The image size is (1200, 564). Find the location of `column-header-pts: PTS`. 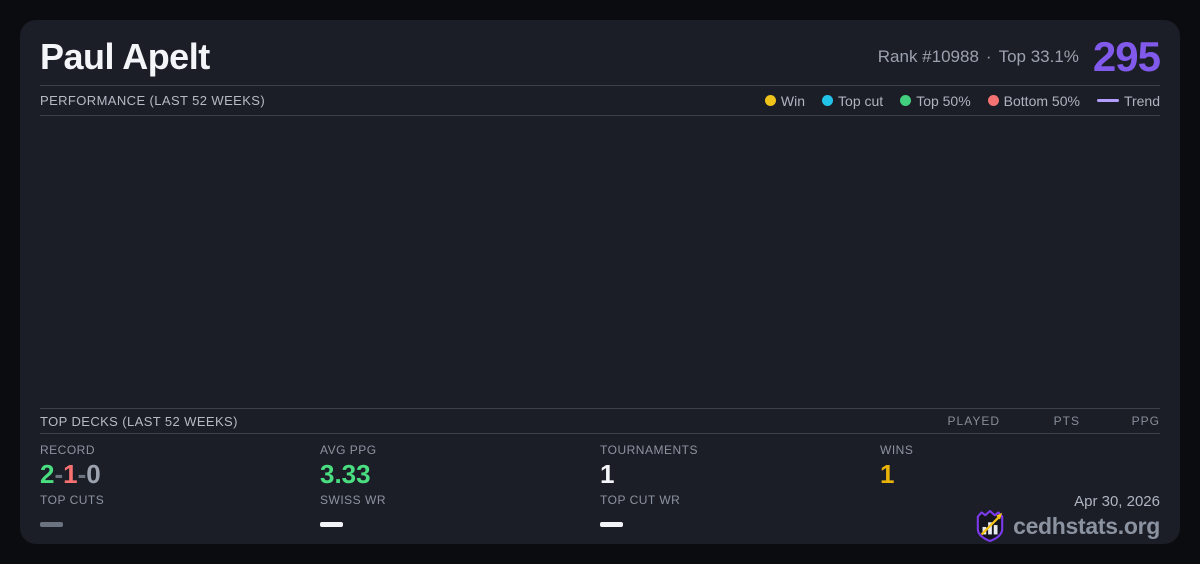

column-header-pts: PTS is located at coordinates (1066, 421).